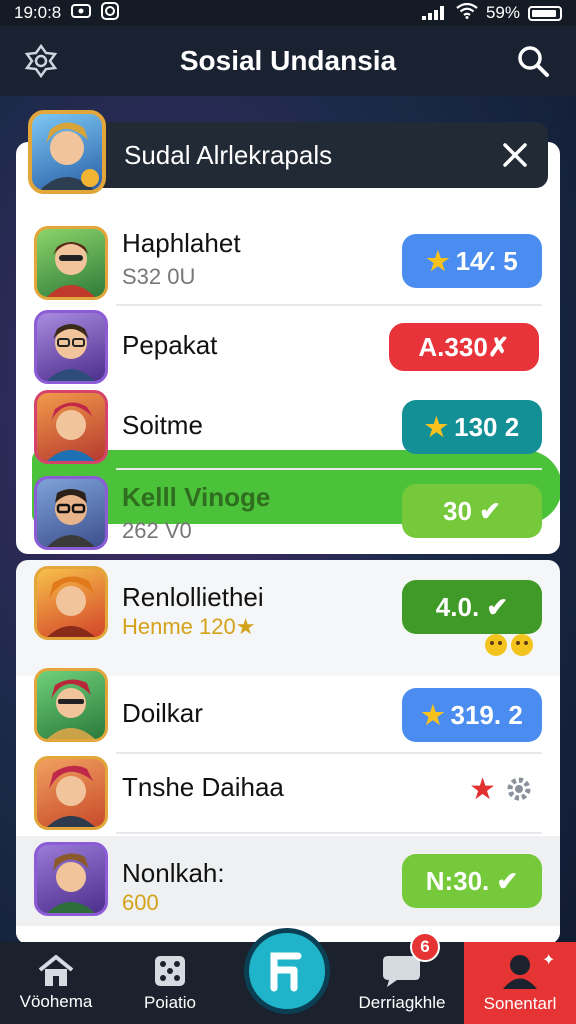  What do you see at coordinates (288, 13) in the screenshot?
I see `status-bar: 19:0:8 59%` at bounding box center [288, 13].